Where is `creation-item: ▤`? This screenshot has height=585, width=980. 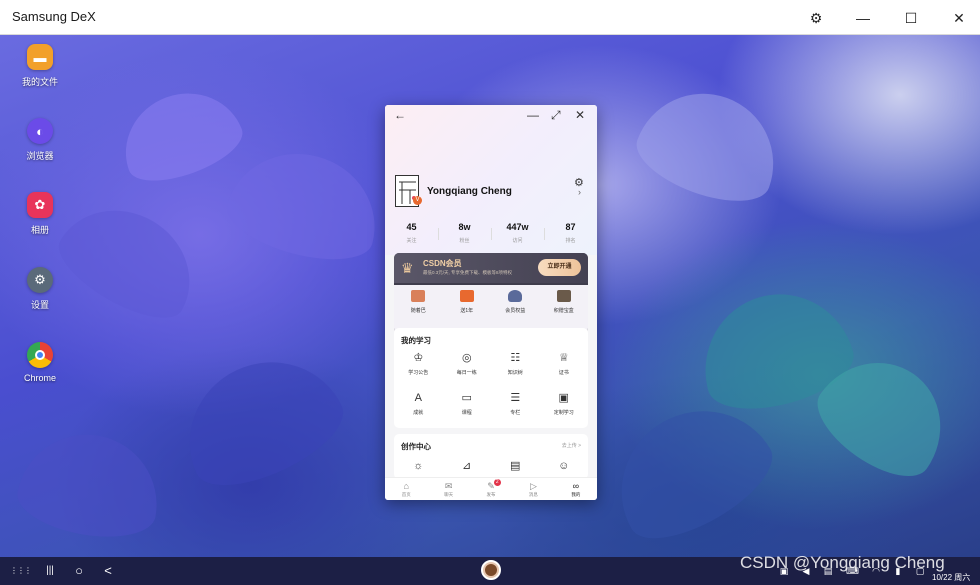
creation-item: ▤ is located at coordinates (515, 466).